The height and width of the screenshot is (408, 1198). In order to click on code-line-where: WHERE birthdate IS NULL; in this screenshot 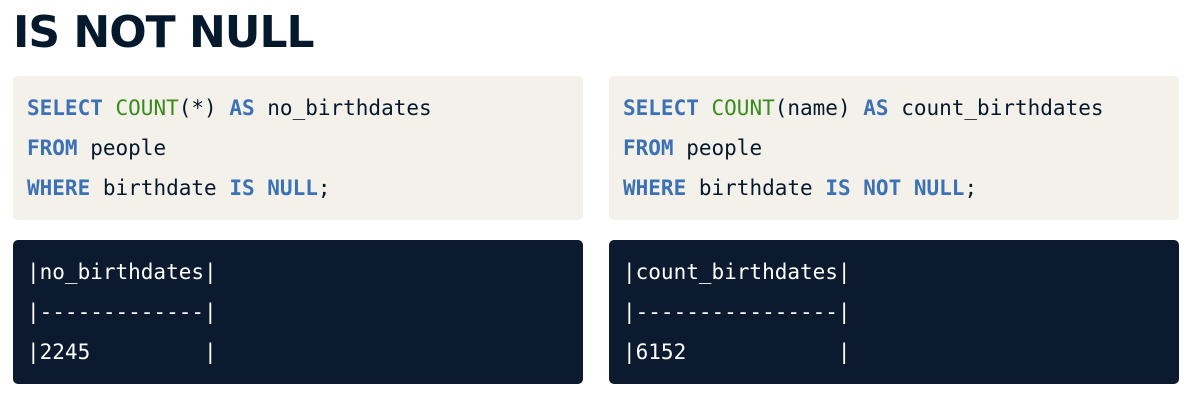, I will do `click(305, 192)`.